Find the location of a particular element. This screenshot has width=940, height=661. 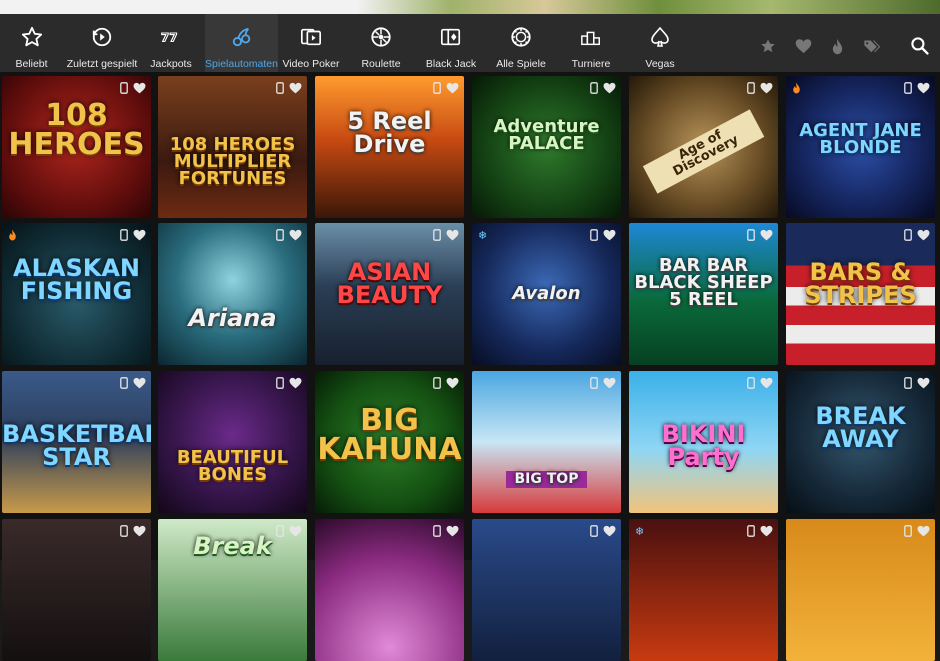

nav-item-jackpots: 77 Jackpots is located at coordinates (171, 43).